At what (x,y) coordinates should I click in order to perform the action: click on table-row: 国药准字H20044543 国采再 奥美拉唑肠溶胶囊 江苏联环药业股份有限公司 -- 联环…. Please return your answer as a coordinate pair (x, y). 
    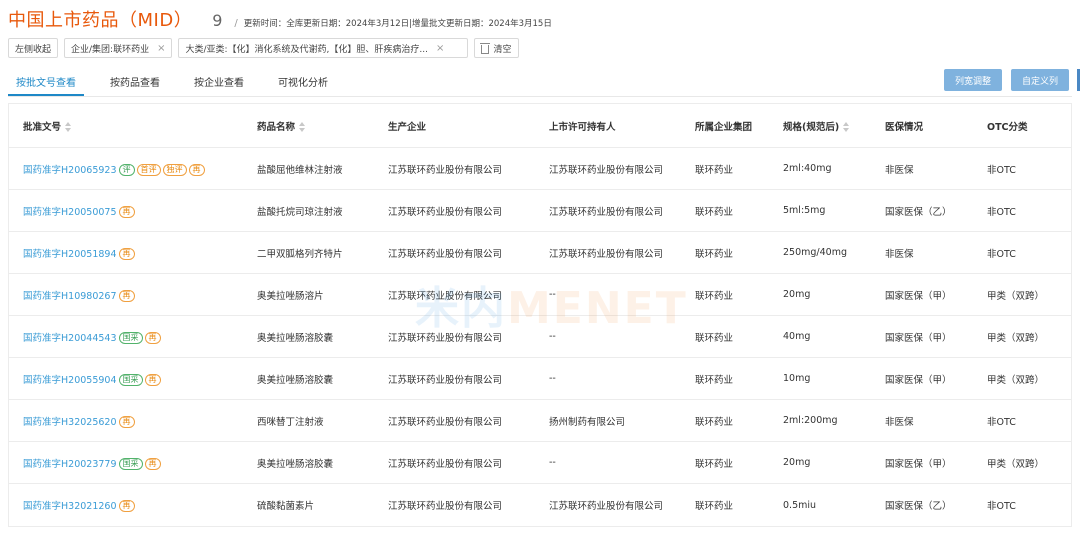
    Looking at the image, I should click on (540, 337).